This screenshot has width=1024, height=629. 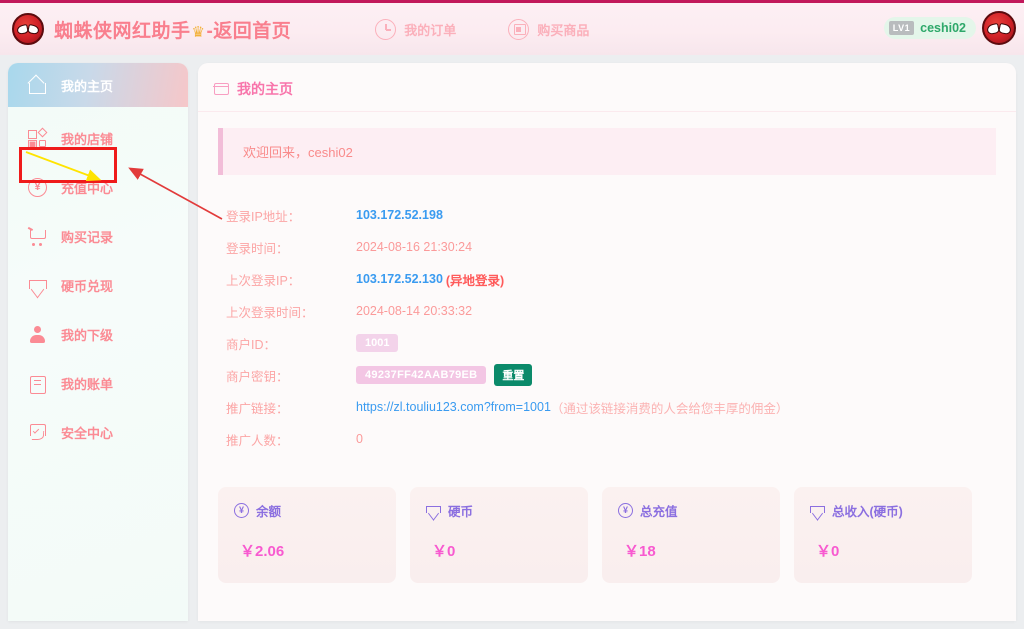 What do you see at coordinates (37, 236) in the screenshot?
I see `cart-icon` at bounding box center [37, 236].